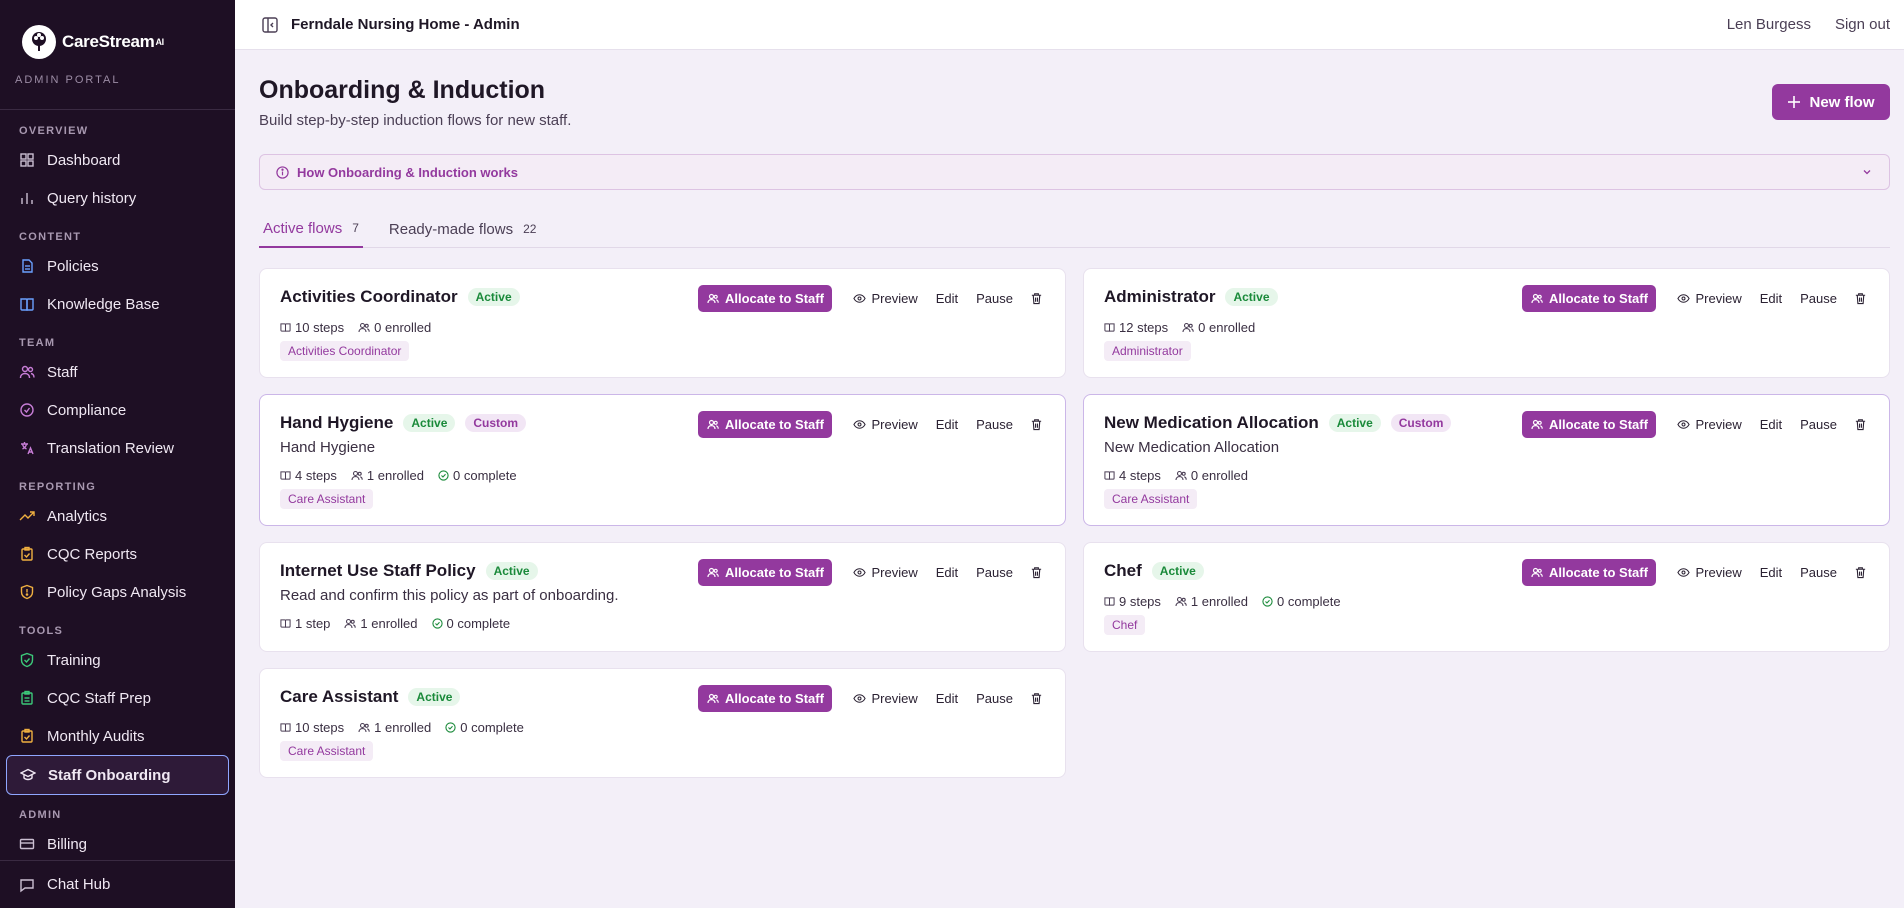 The width and height of the screenshot is (1904, 908). Describe the element at coordinates (117, 31) in the screenshot. I see `logo: CareStreamAI` at that location.